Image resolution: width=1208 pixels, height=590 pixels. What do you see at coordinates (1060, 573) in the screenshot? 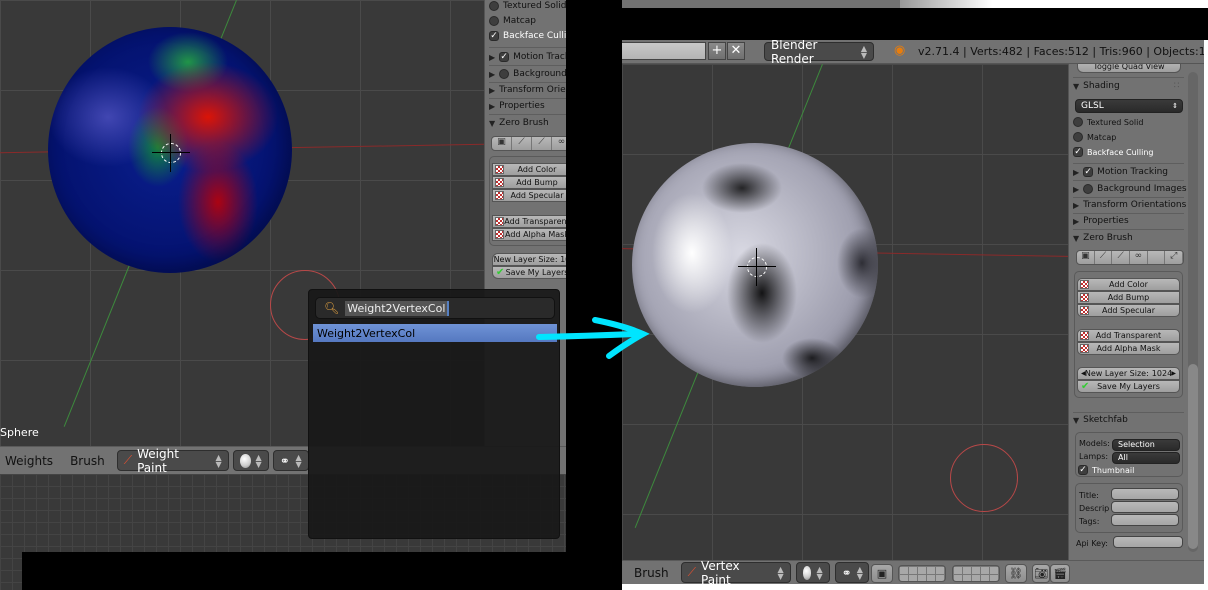
I see `render-animation-icon: 🎬︎` at bounding box center [1060, 573].